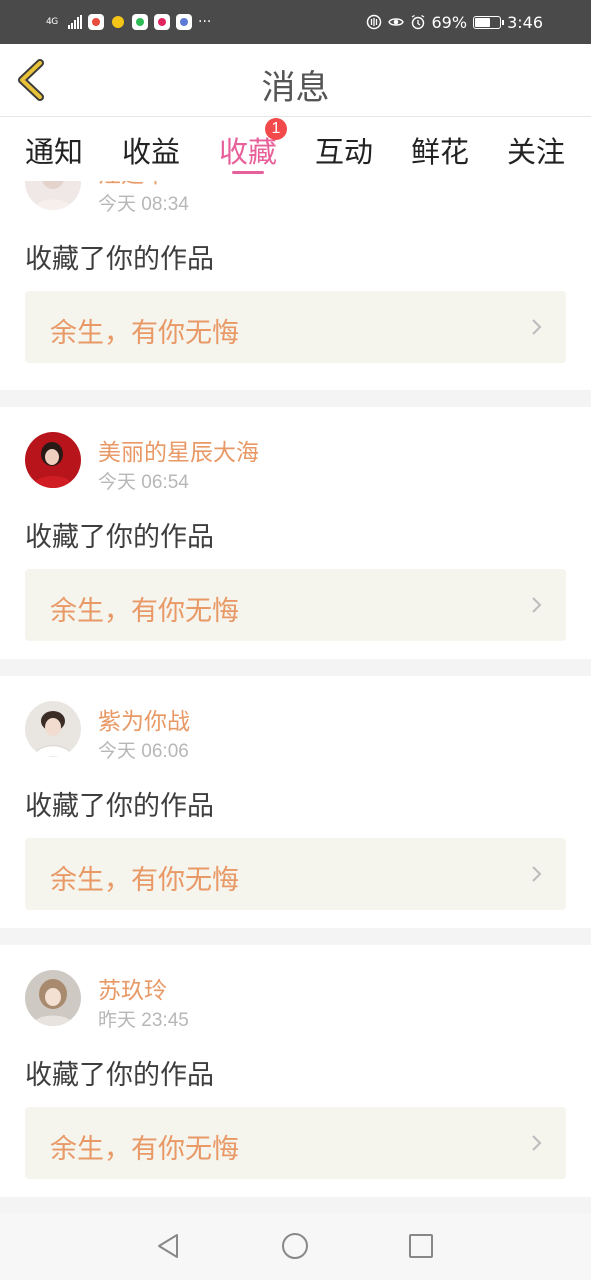 This screenshot has width=591, height=1280. I want to click on user-name: 美丽的星辰大海, so click(178, 450).